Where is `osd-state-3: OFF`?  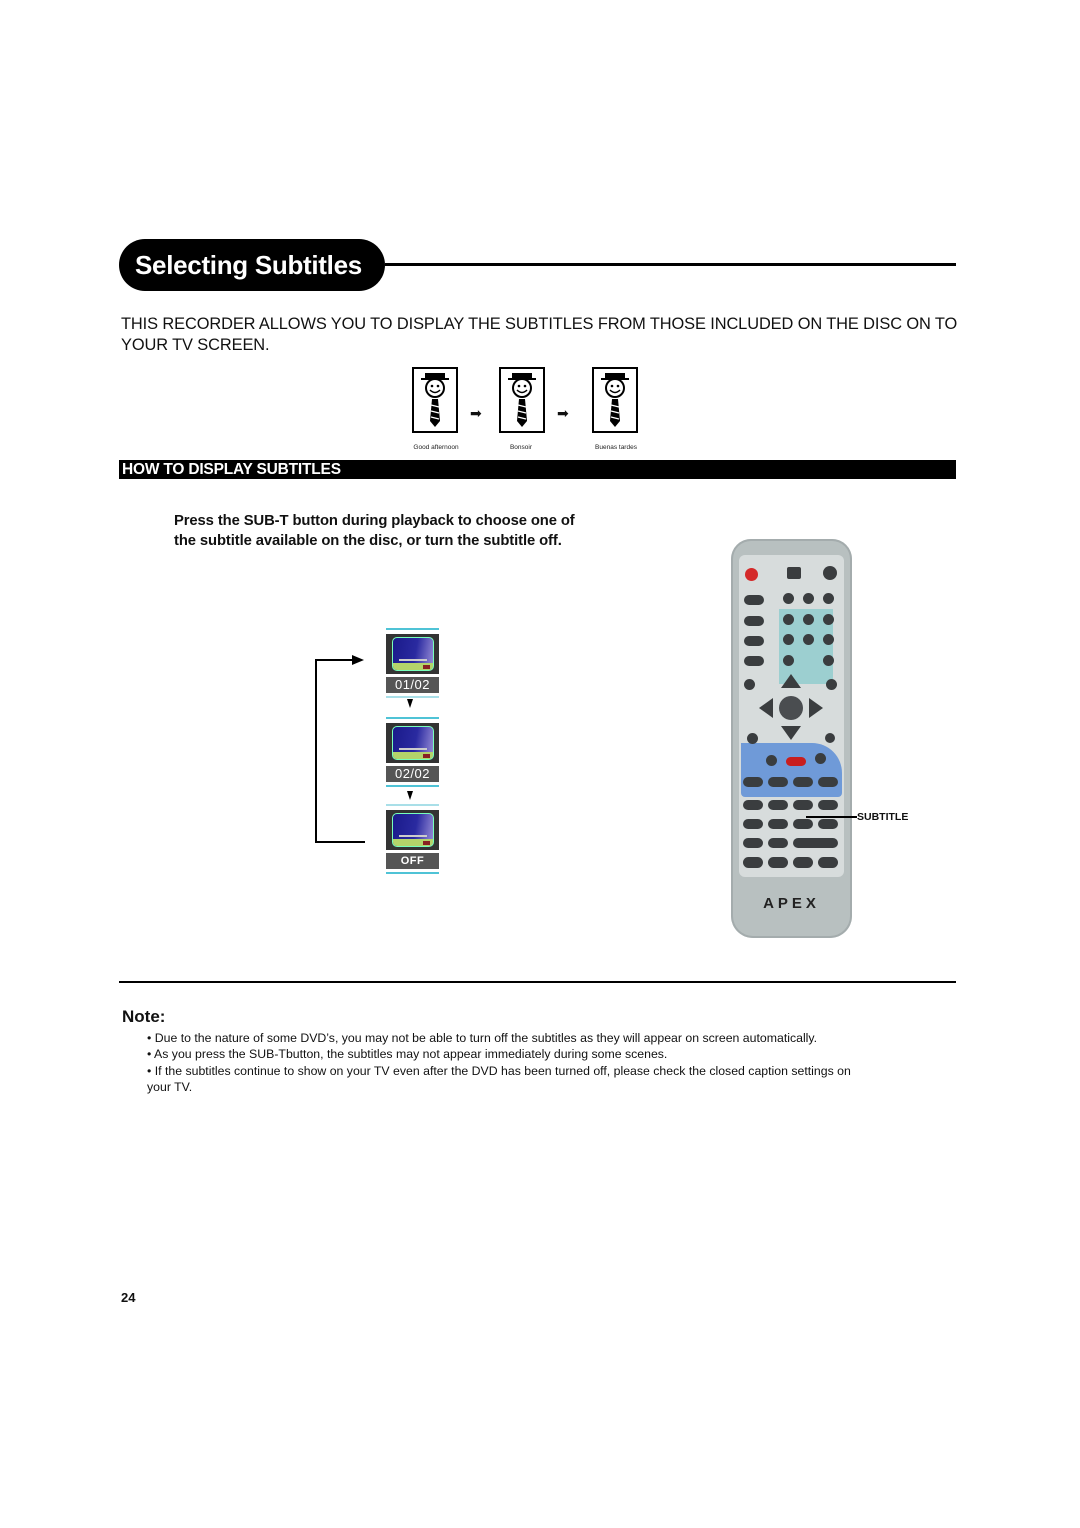
osd-state-3: OFF is located at coordinates (412, 839).